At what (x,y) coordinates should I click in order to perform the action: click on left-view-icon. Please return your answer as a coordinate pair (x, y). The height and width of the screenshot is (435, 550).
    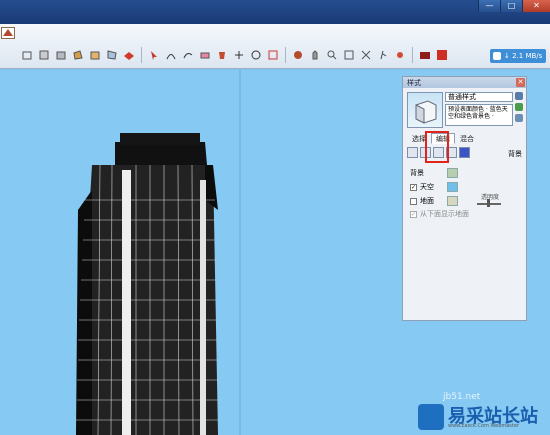
    Looking at the image, I should click on (112, 55).